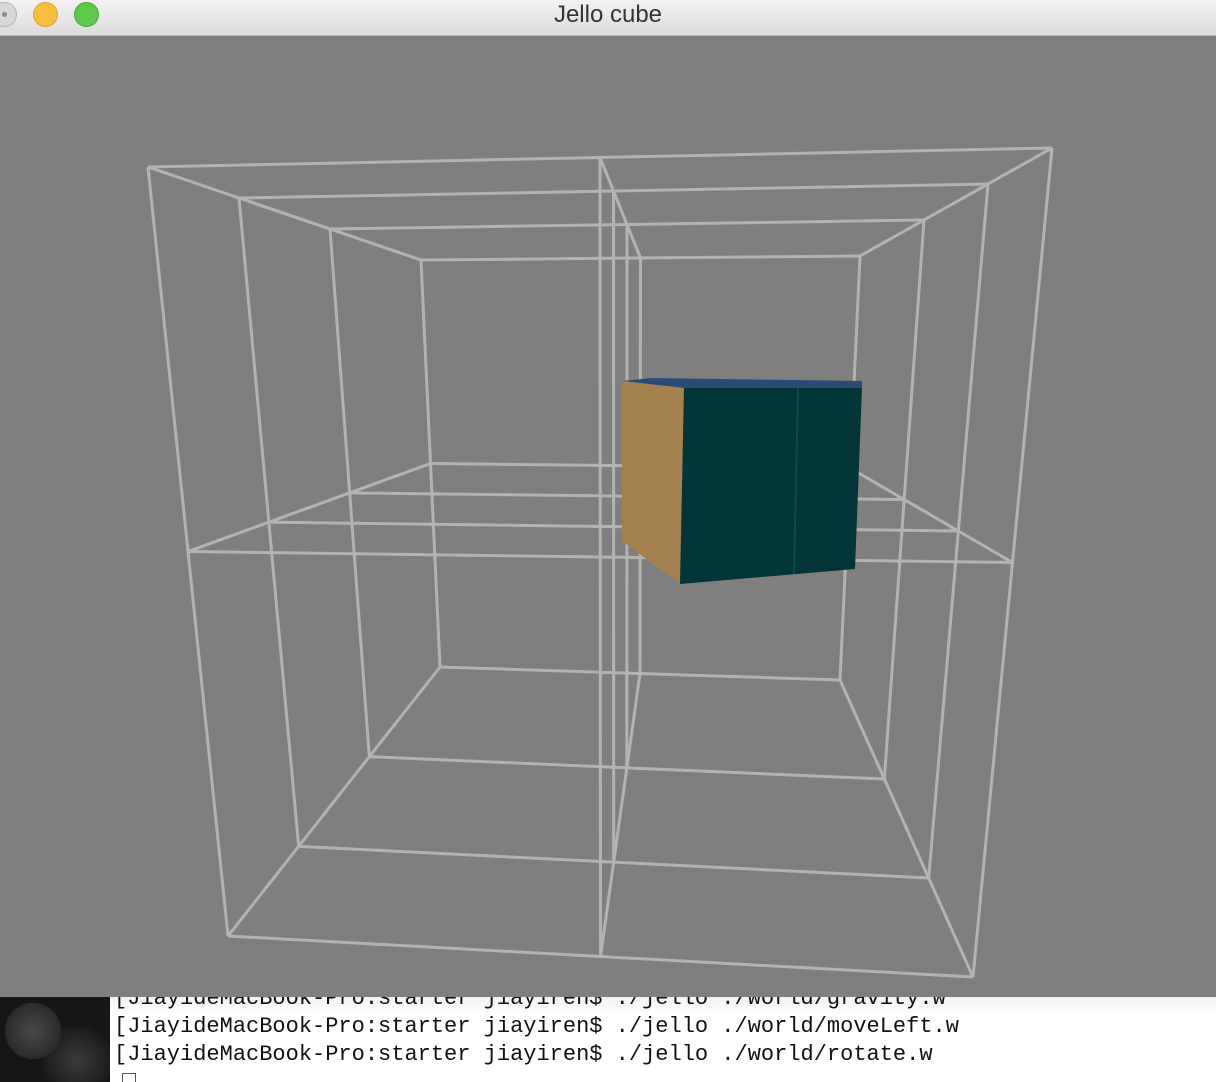 The height and width of the screenshot is (1082, 1216). What do you see at coordinates (771, 486) in the screenshot?
I see `jello-cube-front-face` at bounding box center [771, 486].